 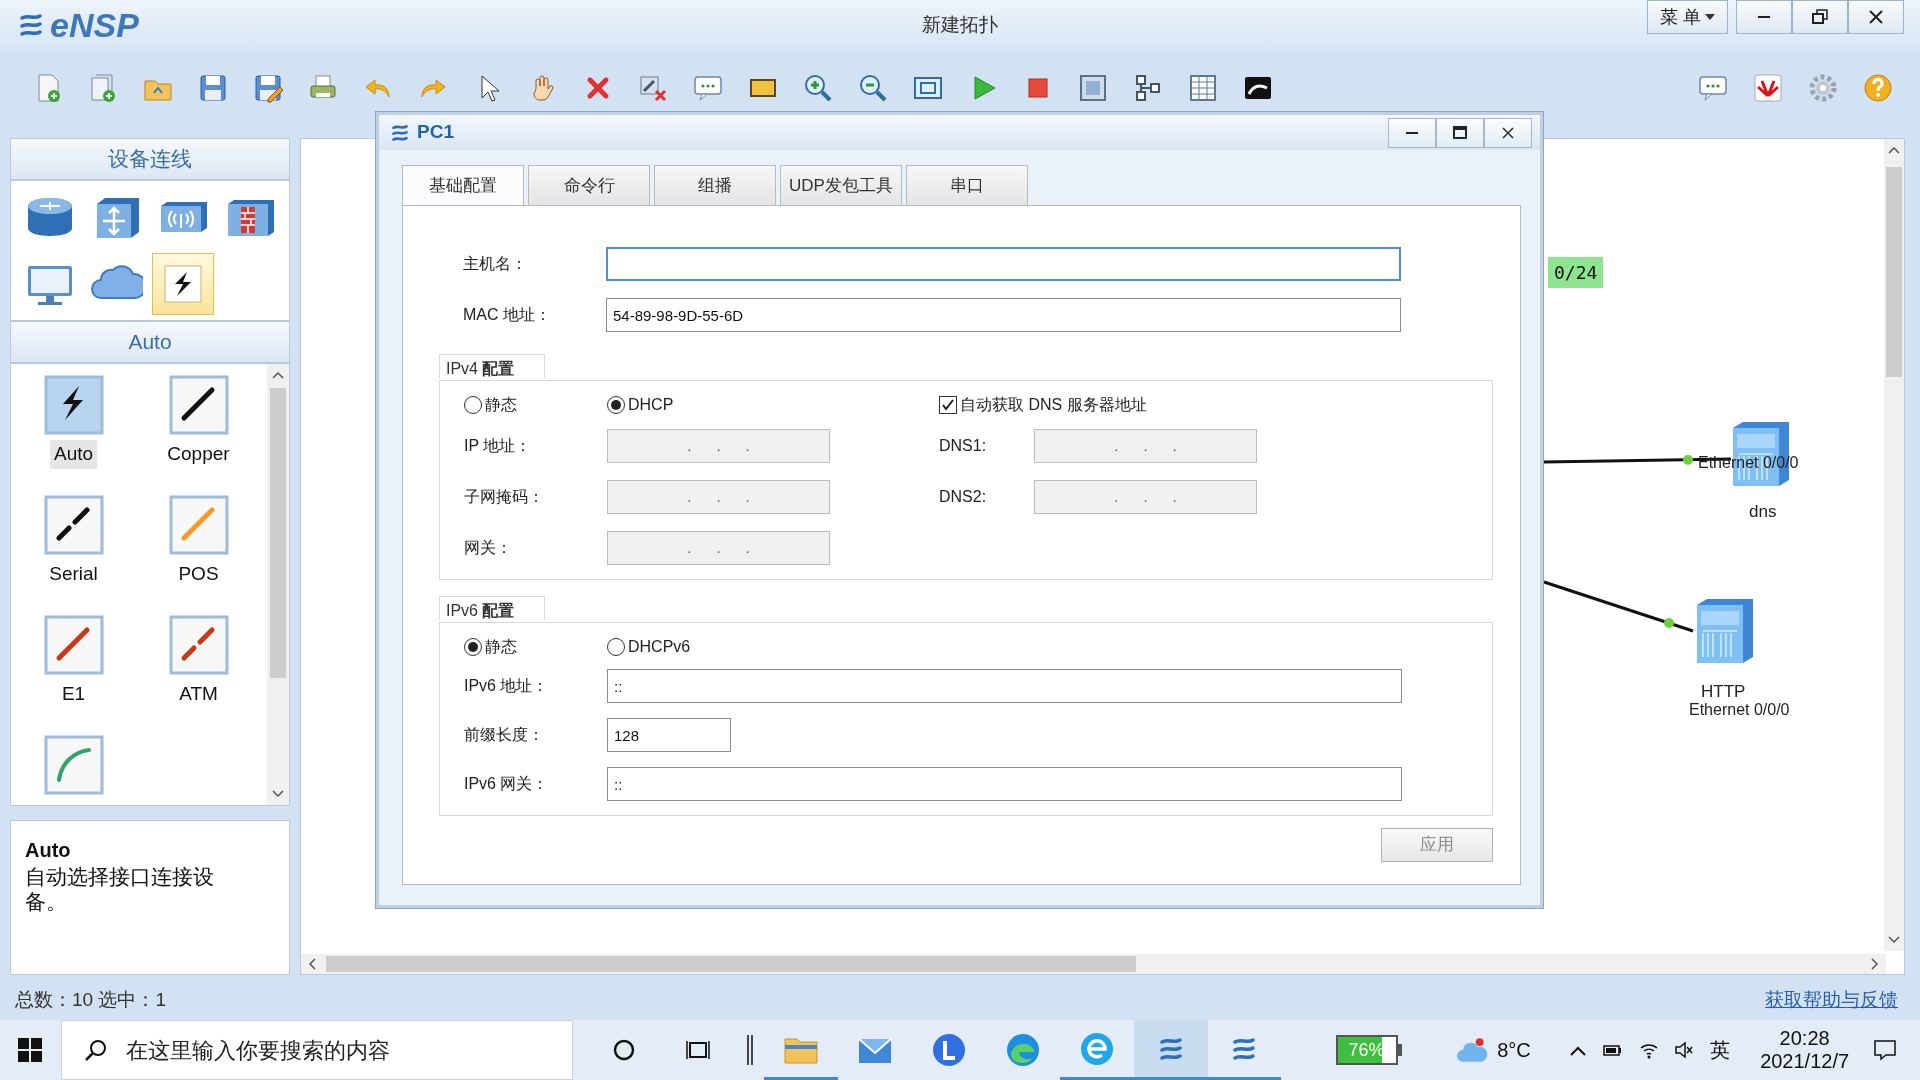 I want to click on field-label: IPv6 网关：, so click(x=507, y=784).